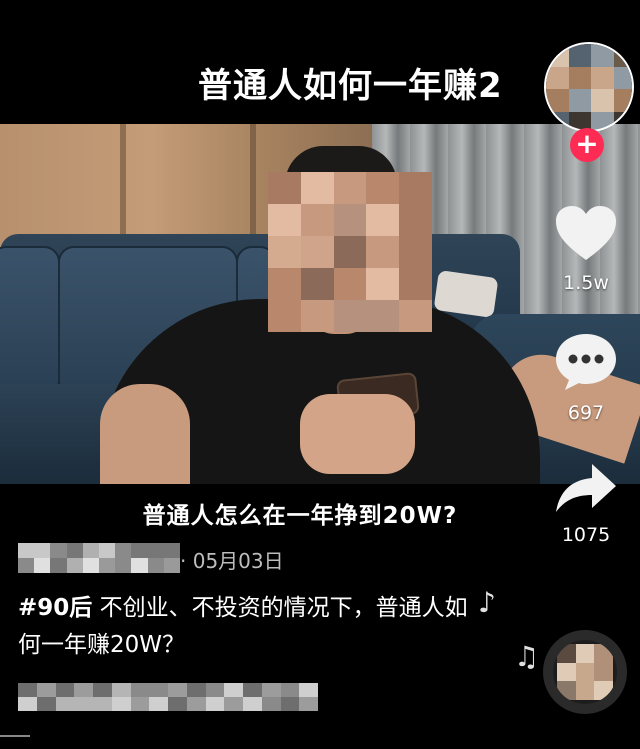 The image size is (640, 749). What do you see at coordinates (587, 145) in the screenshot?
I see `follow-button: +` at bounding box center [587, 145].